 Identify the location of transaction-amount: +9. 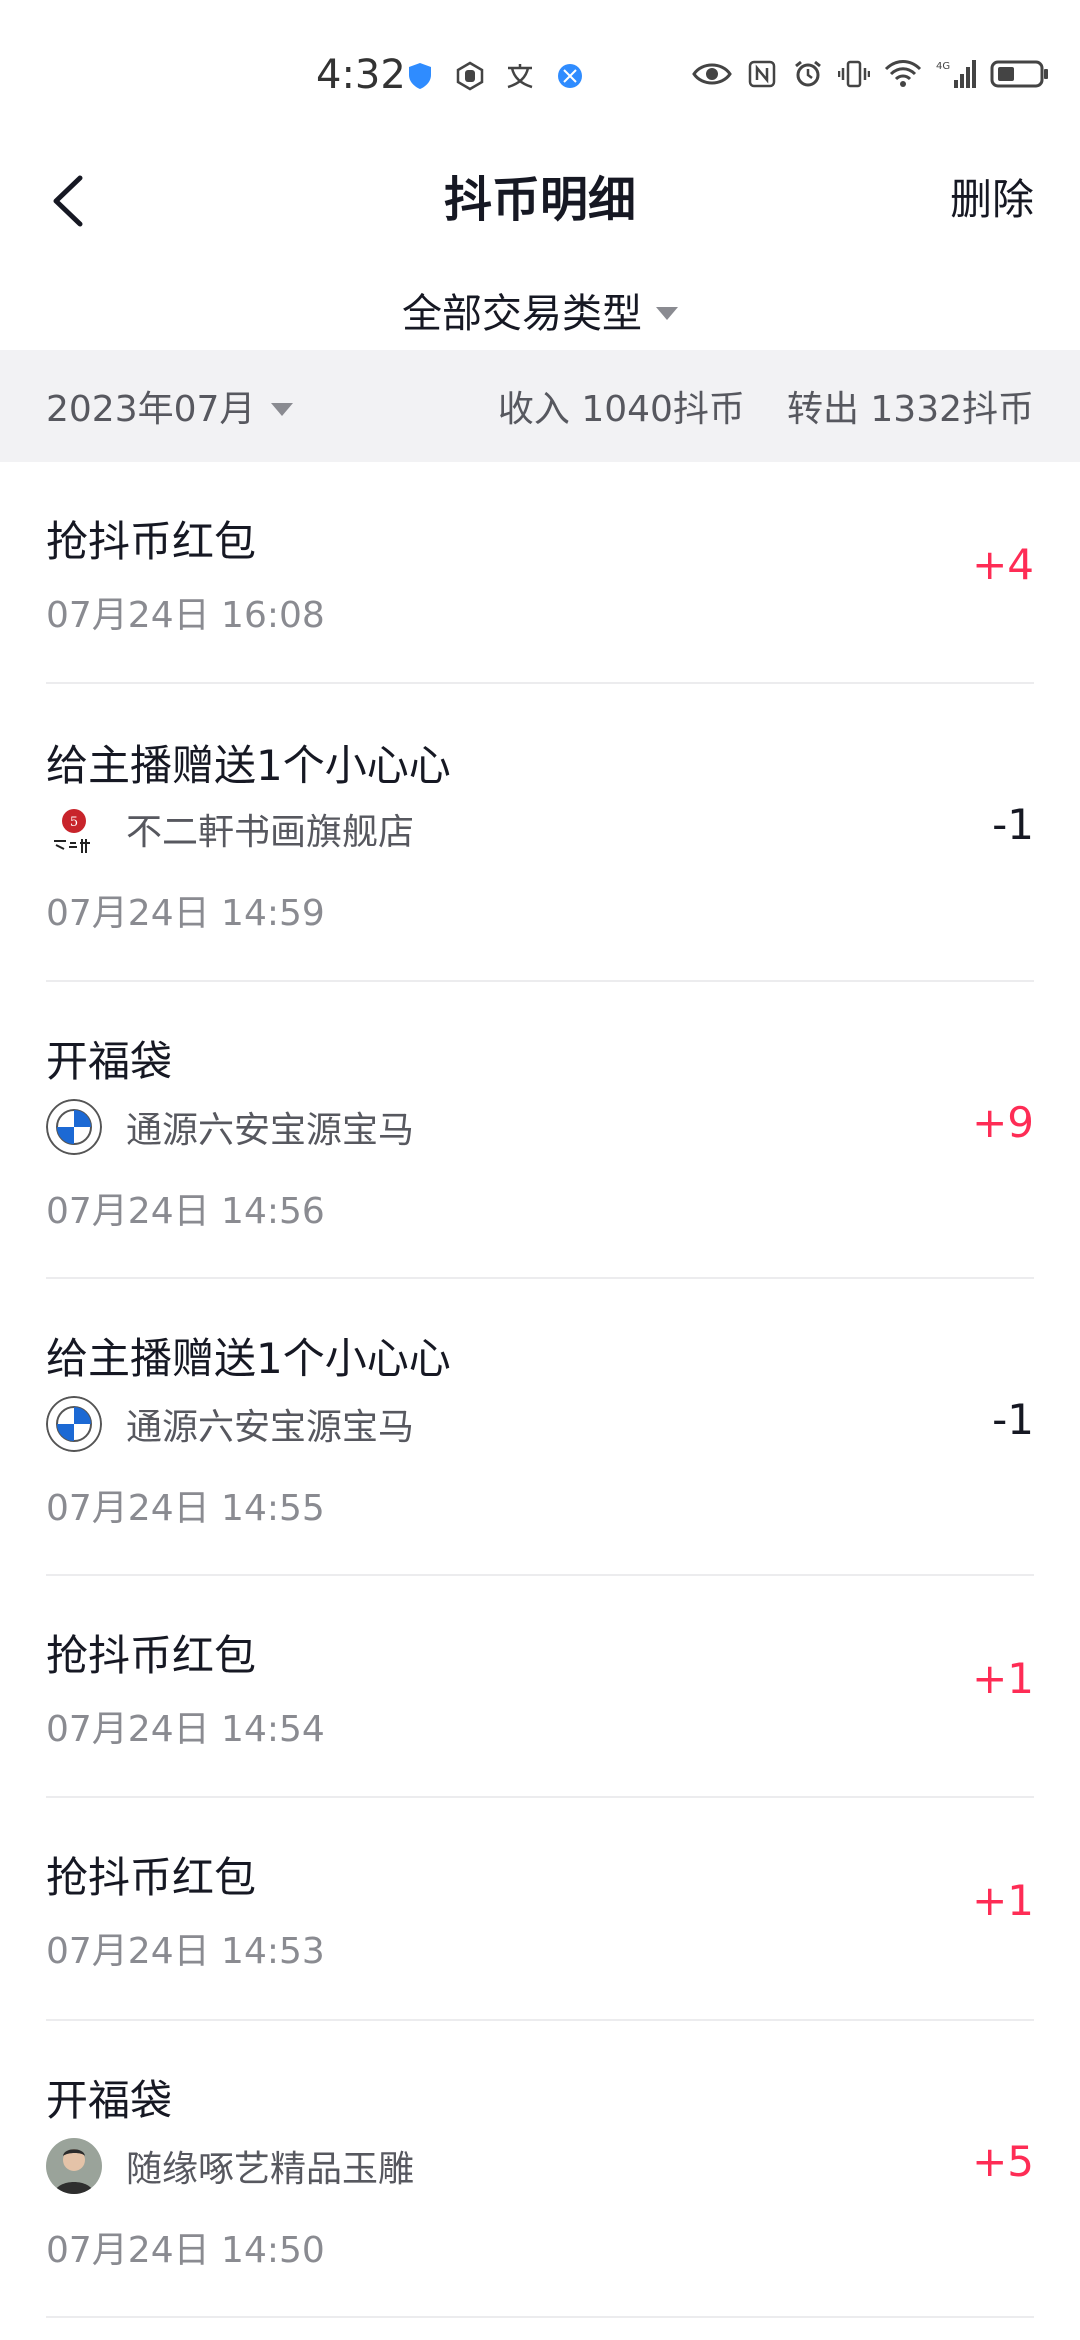
(1003, 1122).